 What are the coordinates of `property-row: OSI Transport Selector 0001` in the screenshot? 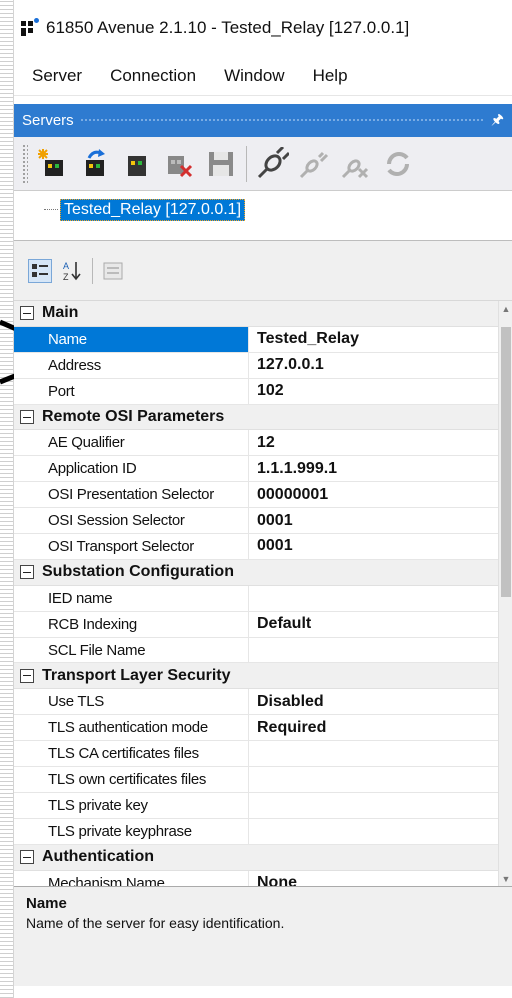 It's located at (256, 547).